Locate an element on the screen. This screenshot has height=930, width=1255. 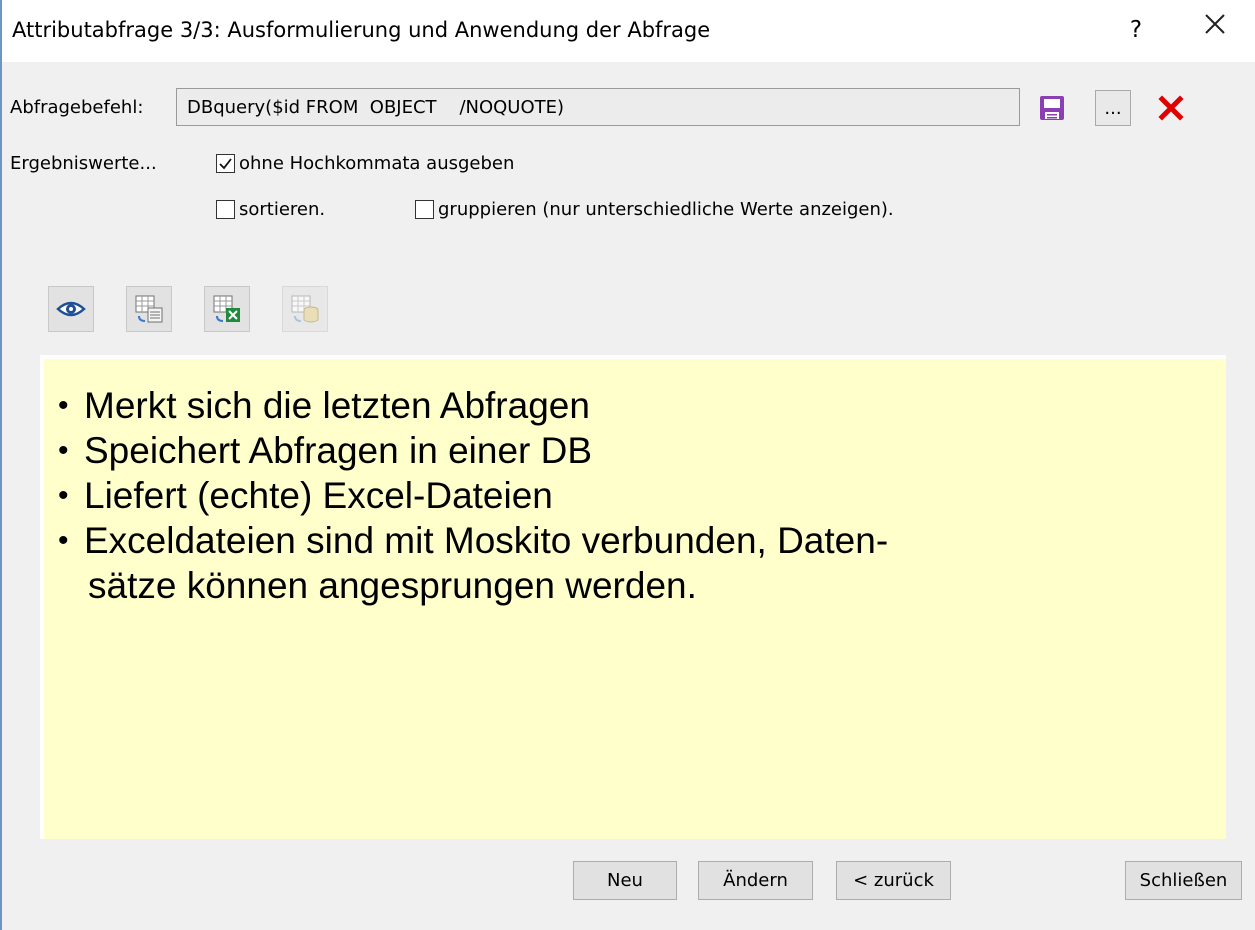
query-command-input: DBquery($id FROM OBJECT /NOQUOTE) is located at coordinates (598, 107).